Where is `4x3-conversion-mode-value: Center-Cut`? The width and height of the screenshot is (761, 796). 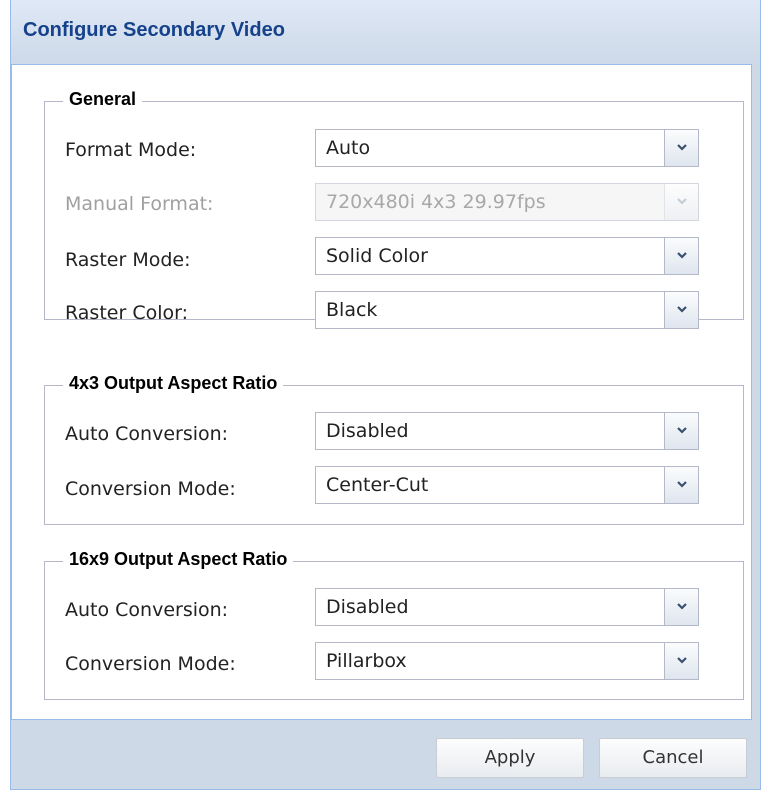
4x3-conversion-mode-value: Center-Cut is located at coordinates (377, 485).